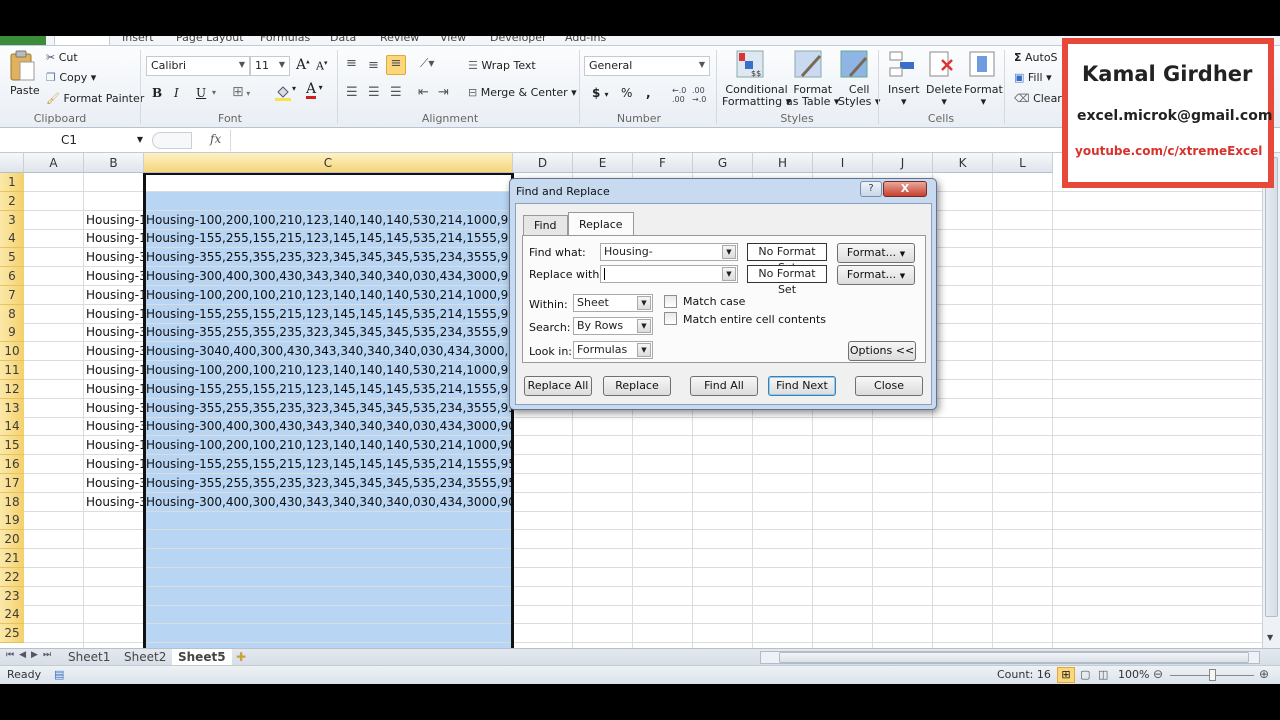 The image size is (1280, 720). What do you see at coordinates (373, 65) in the screenshot?
I see `align-middle-button: ≡` at bounding box center [373, 65].